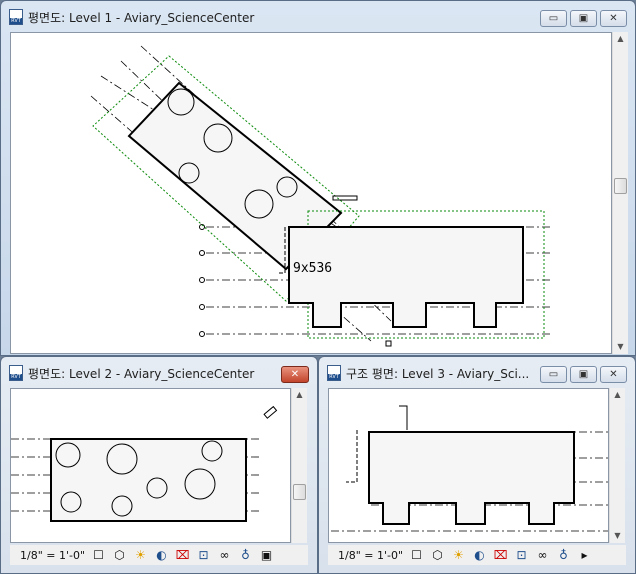 The image size is (636, 574). Describe the element at coordinates (299, 465) in the screenshot. I see `vertical-scrollbar: ▲` at that location.